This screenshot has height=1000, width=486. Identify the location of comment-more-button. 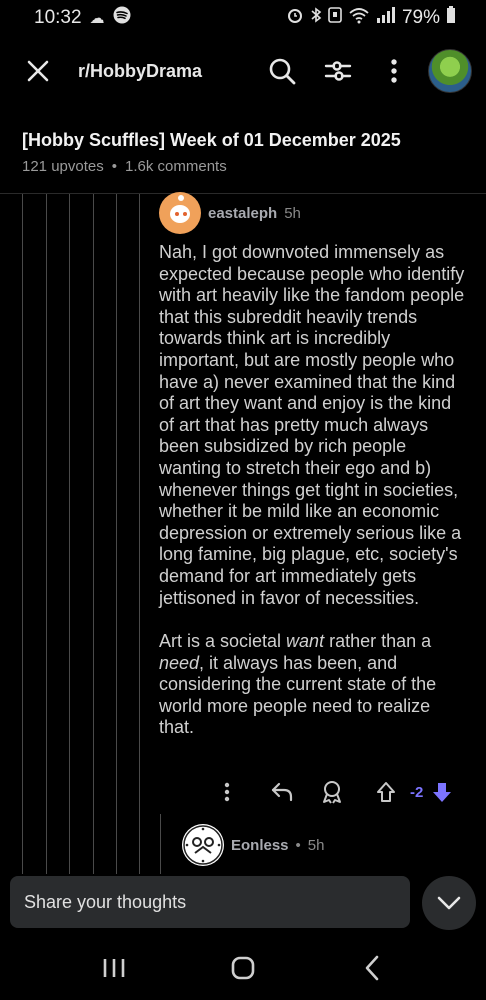
(227, 792).